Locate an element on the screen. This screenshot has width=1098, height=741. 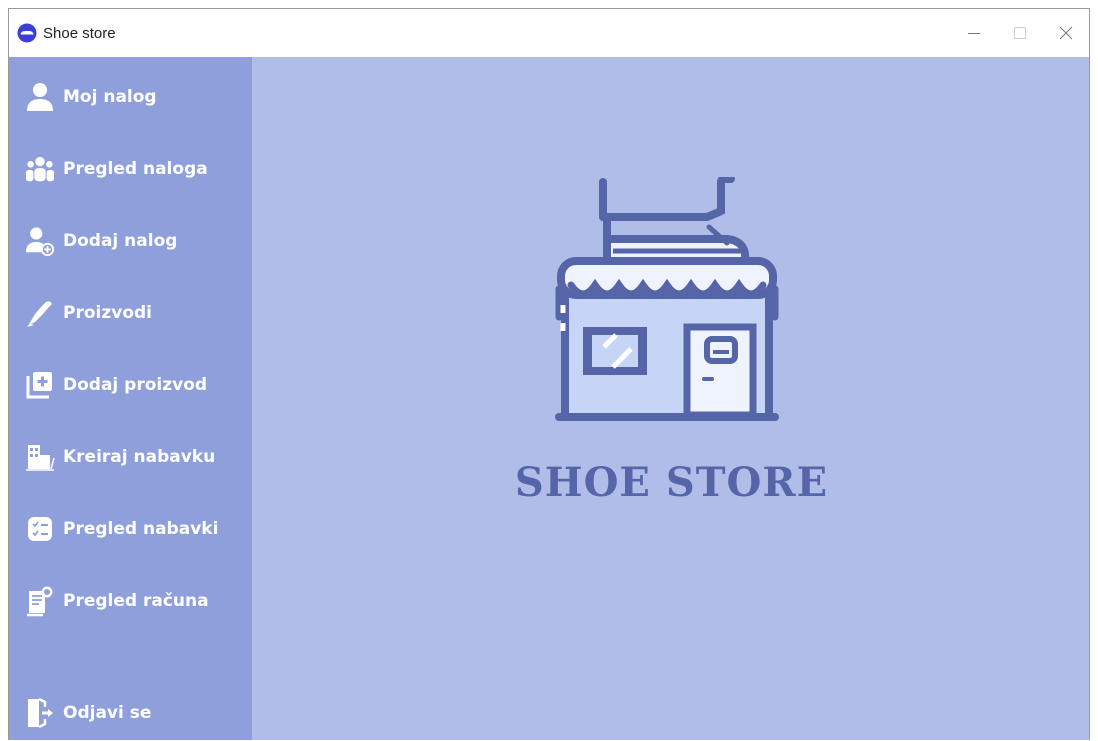
app-icon is located at coordinates (27, 33).